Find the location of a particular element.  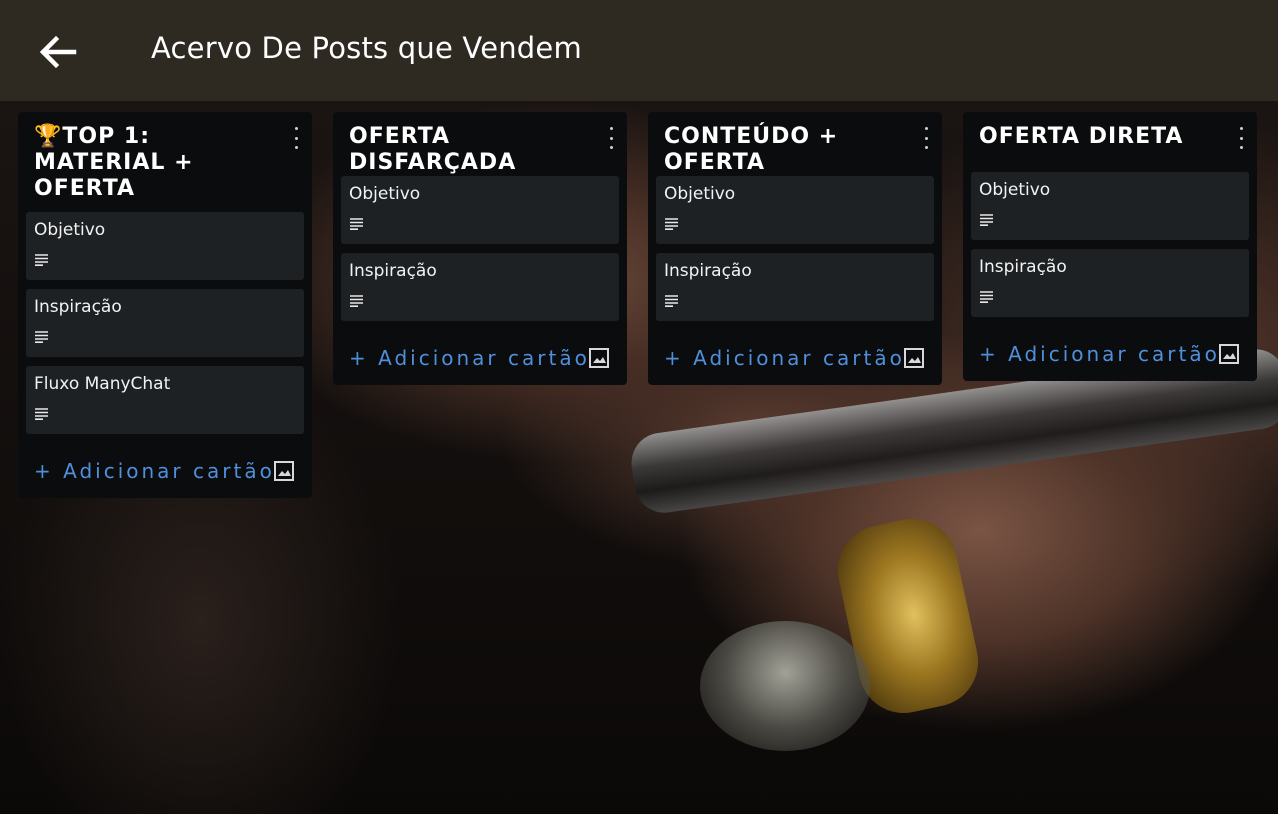

list-header: 🏆TOP 1: MATERIAL + OFERTA is located at coordinates (165, 157).